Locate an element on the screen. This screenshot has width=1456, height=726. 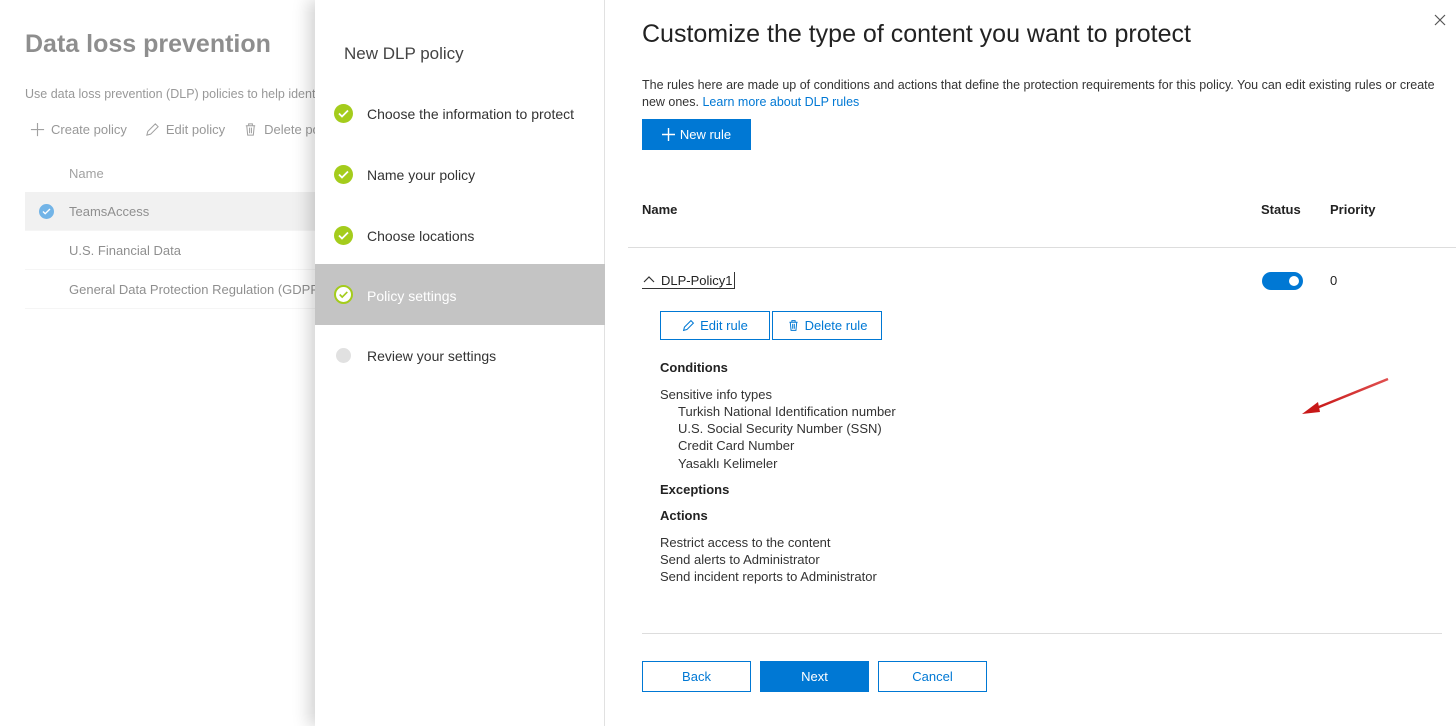
step-label: Policy settings is located at coordinates (412, 296).